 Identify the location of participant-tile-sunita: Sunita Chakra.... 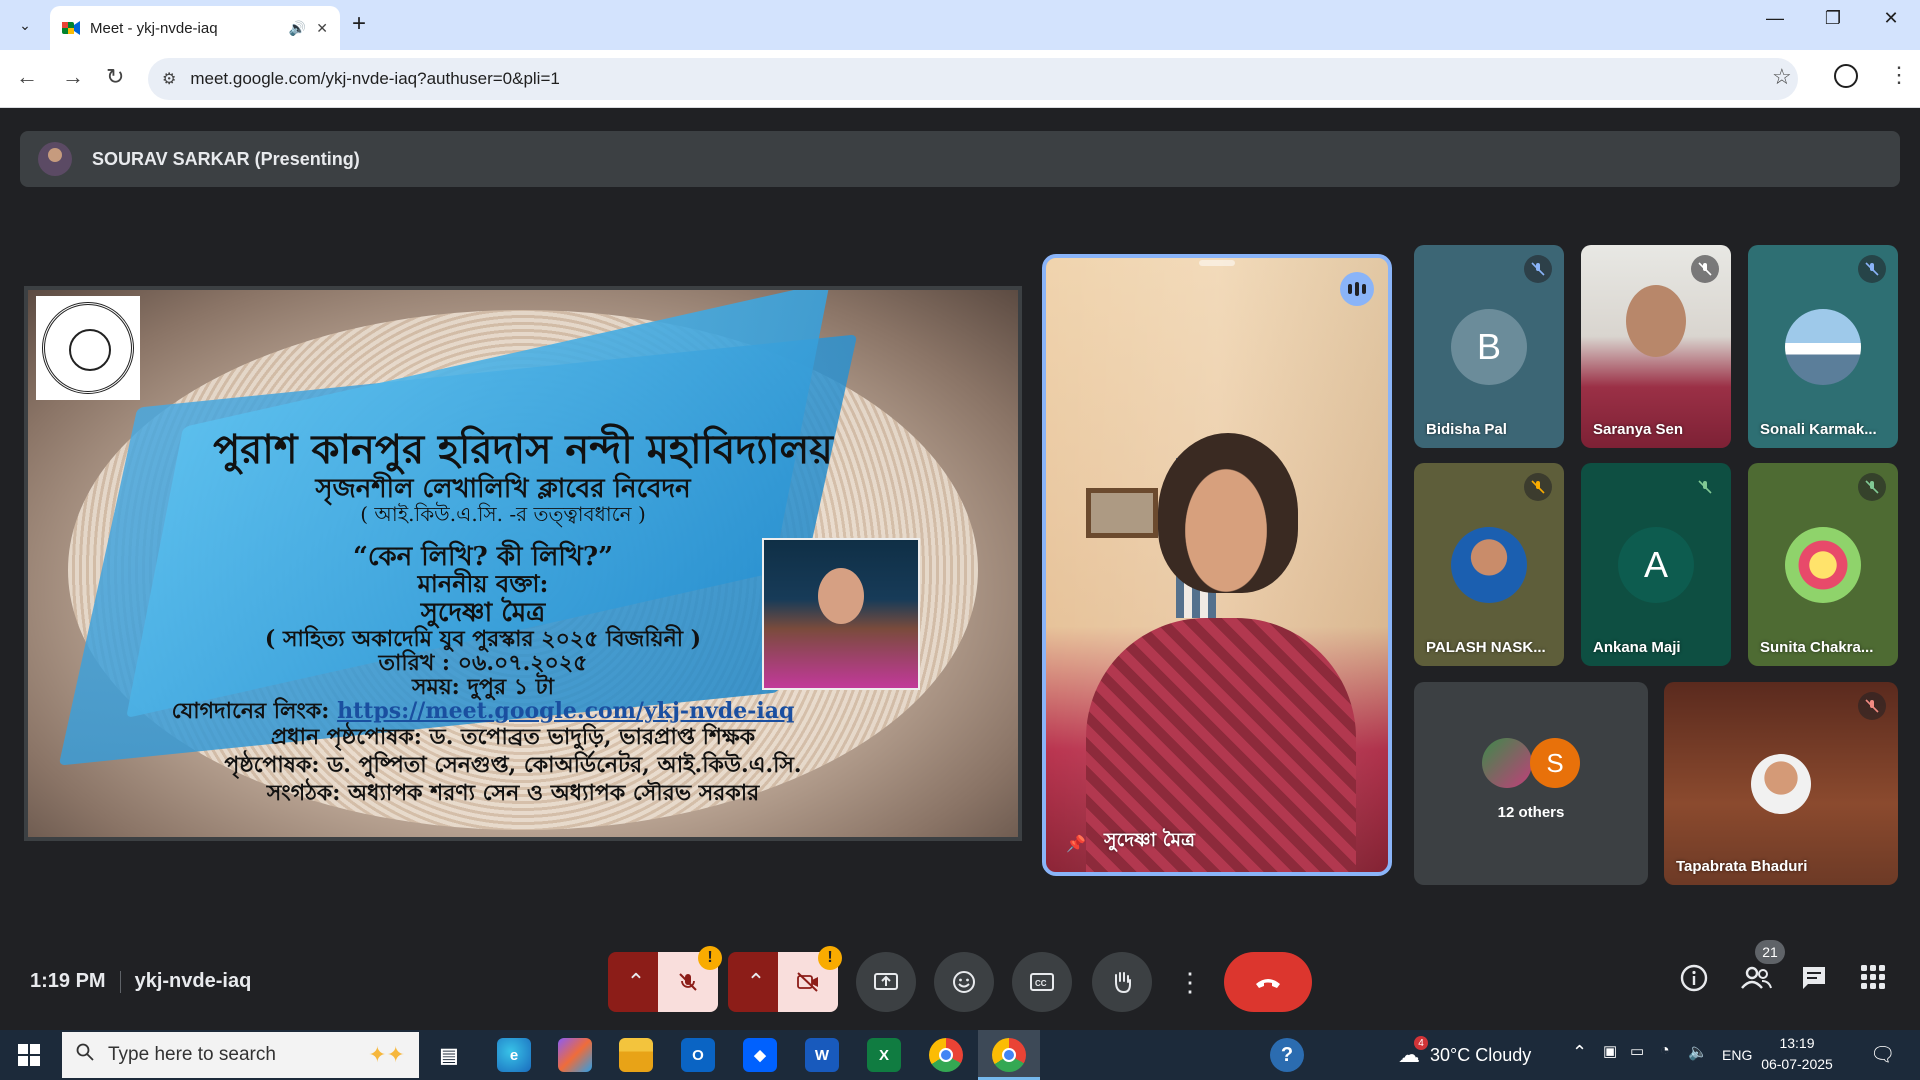
(1823, 564).